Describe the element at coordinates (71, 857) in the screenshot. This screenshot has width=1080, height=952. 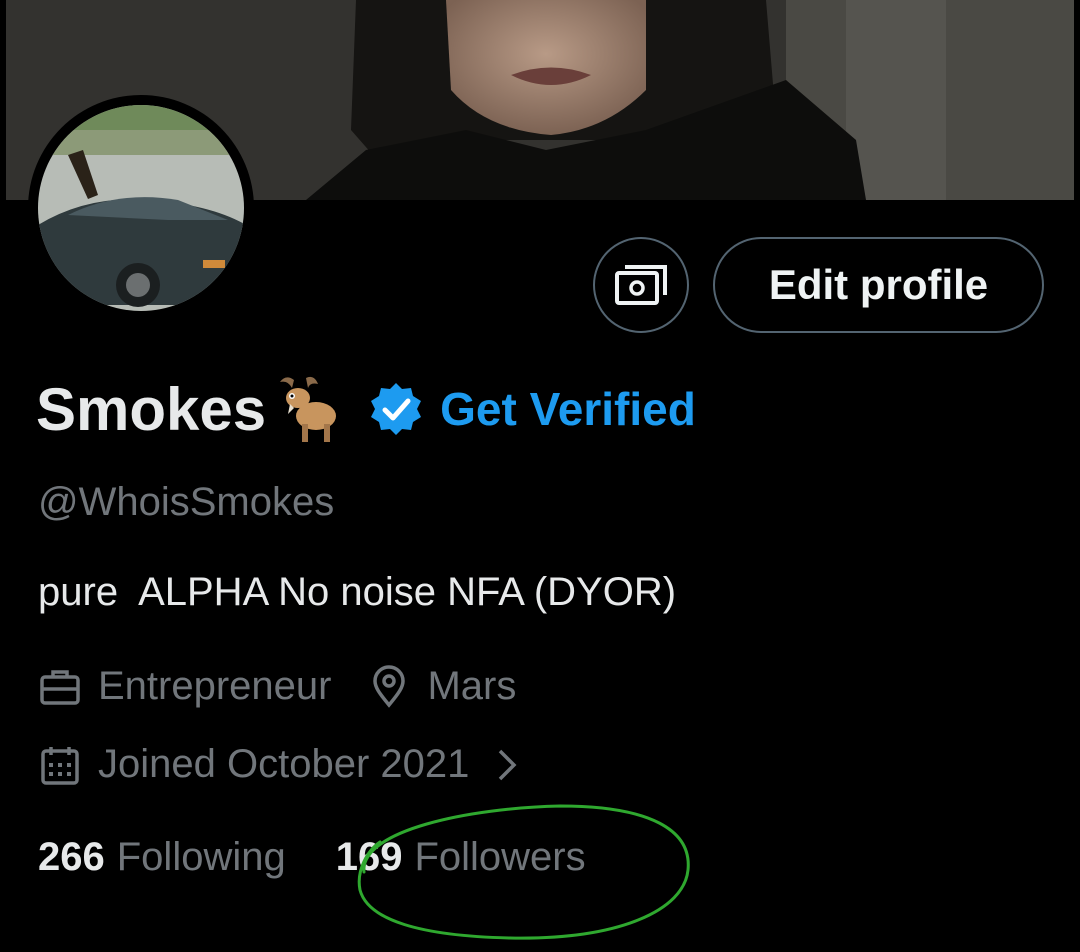
I see `following-count: 266` at that location.